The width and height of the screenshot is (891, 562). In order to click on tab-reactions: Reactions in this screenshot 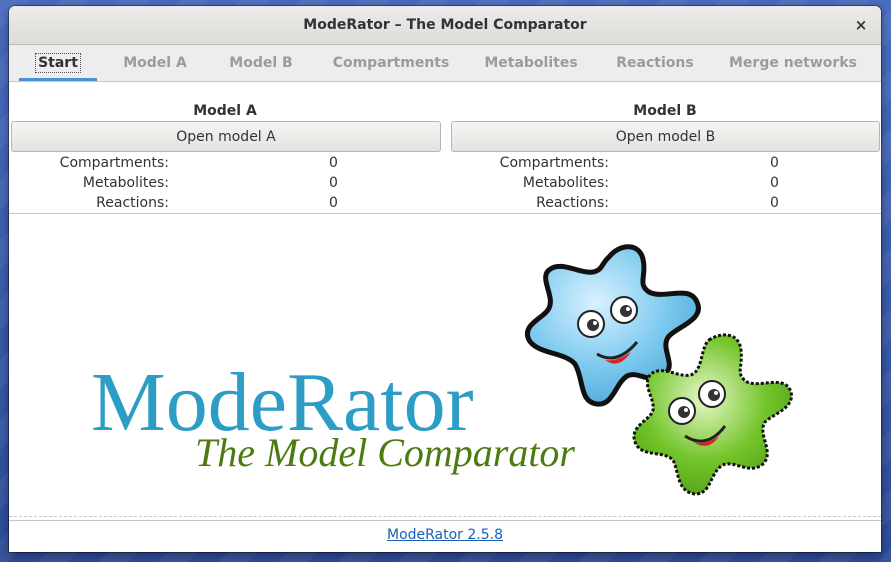, I will do `click(655, 63)`.